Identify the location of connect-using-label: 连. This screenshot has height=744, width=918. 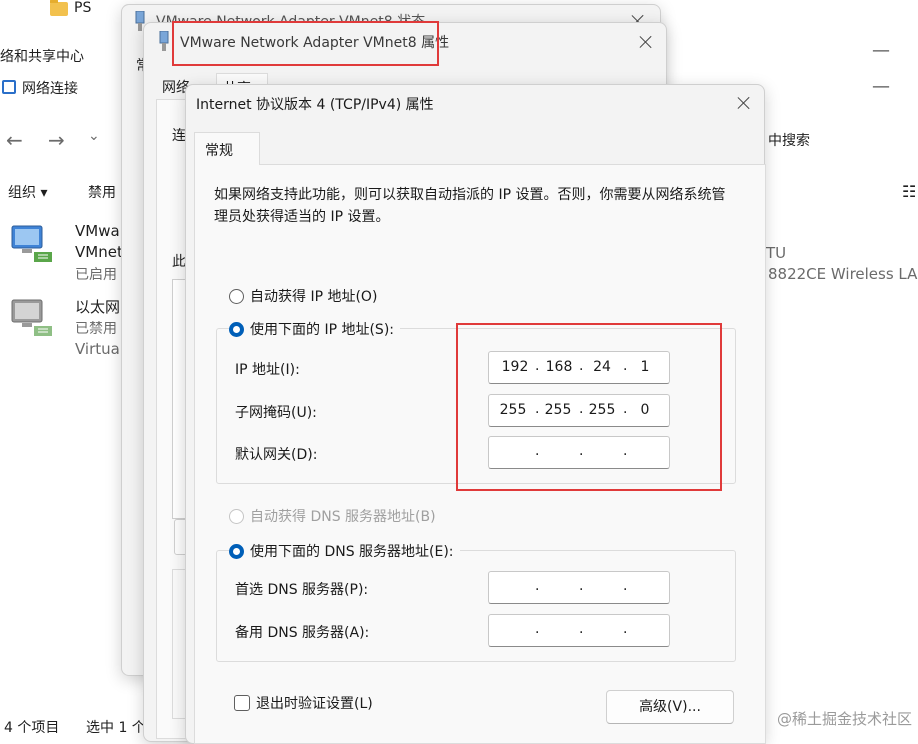
(179, 136).